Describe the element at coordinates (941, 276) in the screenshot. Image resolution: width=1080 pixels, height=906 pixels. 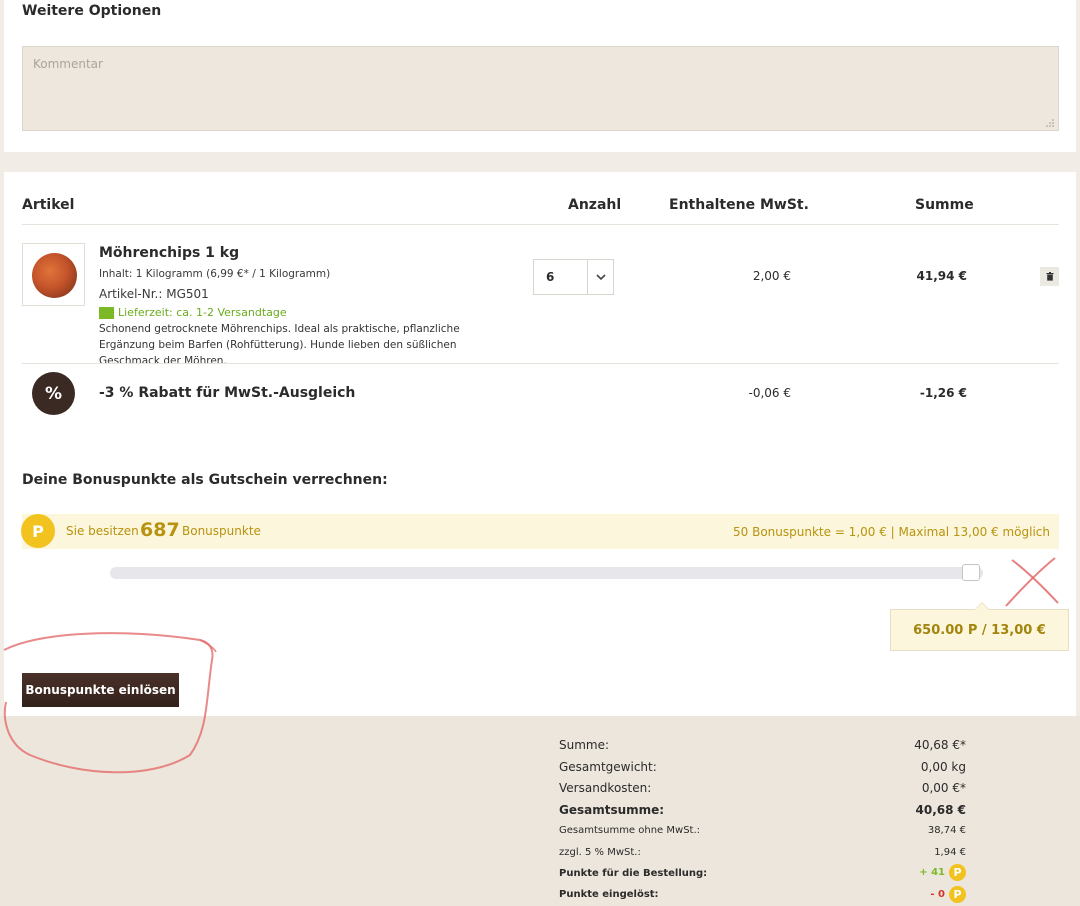
I see `product-sum: 41,94 €` at that location.